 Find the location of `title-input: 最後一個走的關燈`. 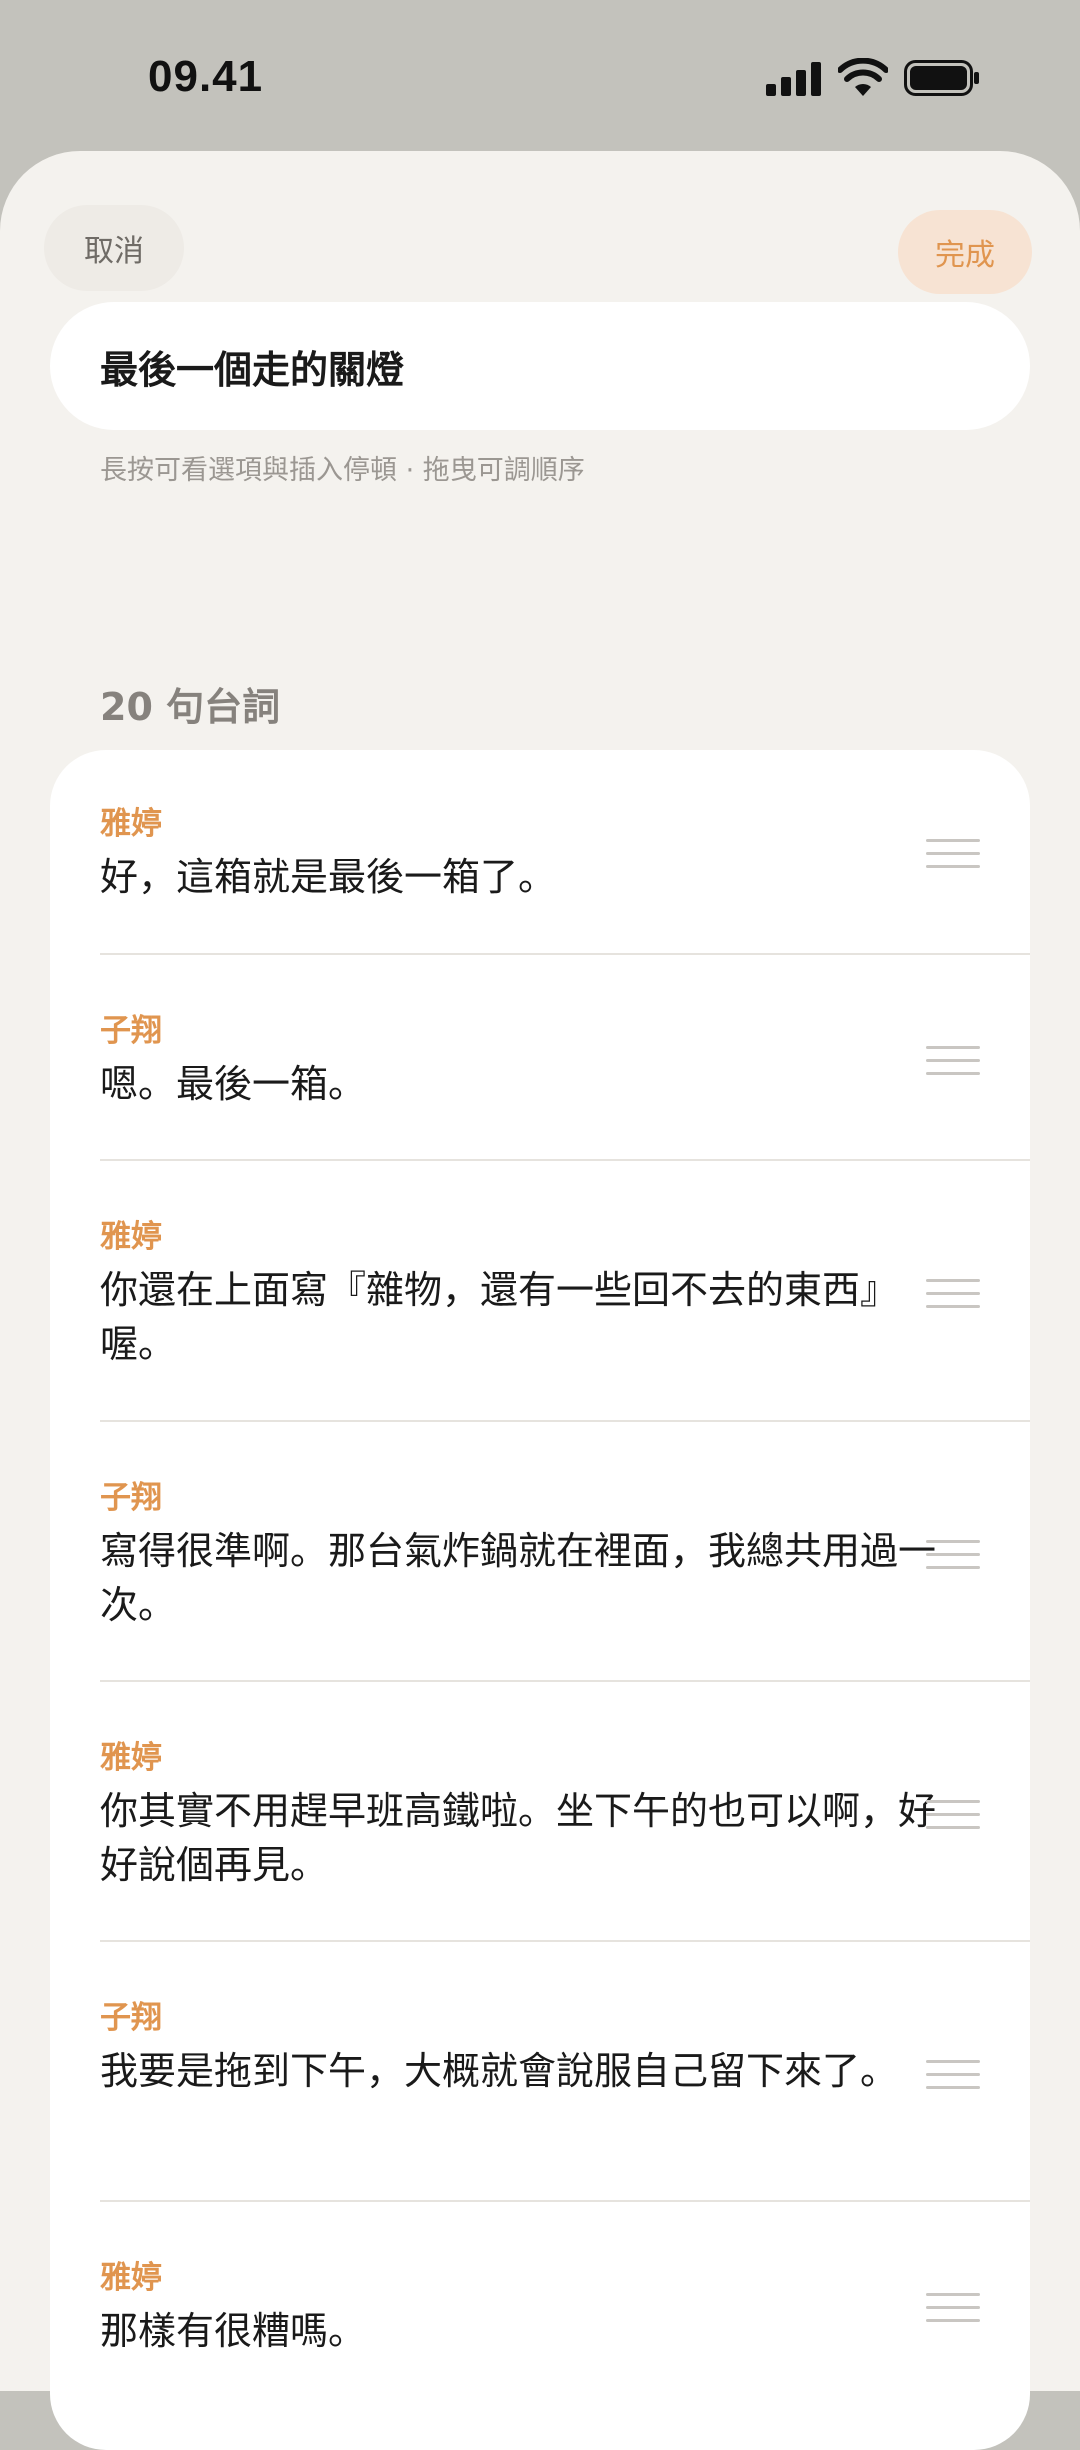

title-input: 最後一個走的關燈 is located at coordinates (540, 366).